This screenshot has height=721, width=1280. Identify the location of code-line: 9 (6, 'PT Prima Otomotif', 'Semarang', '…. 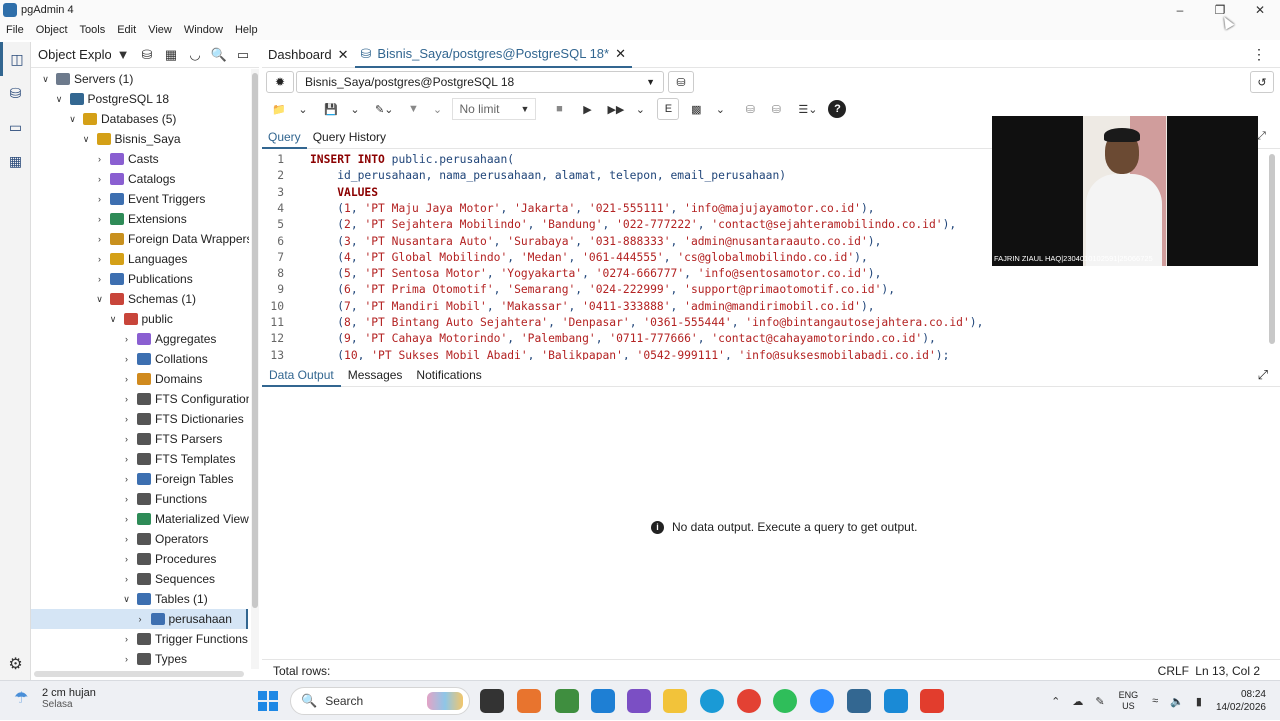
(765, 290).